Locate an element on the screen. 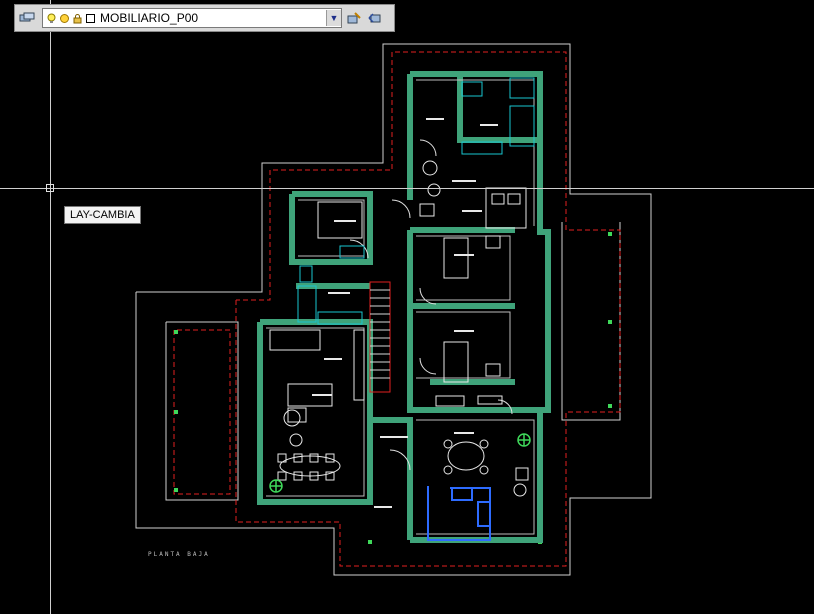 The image size is (814, 614). layers-toolbar: MOBILIARIO_P00 ▼ is located at coordinates (204, 18).